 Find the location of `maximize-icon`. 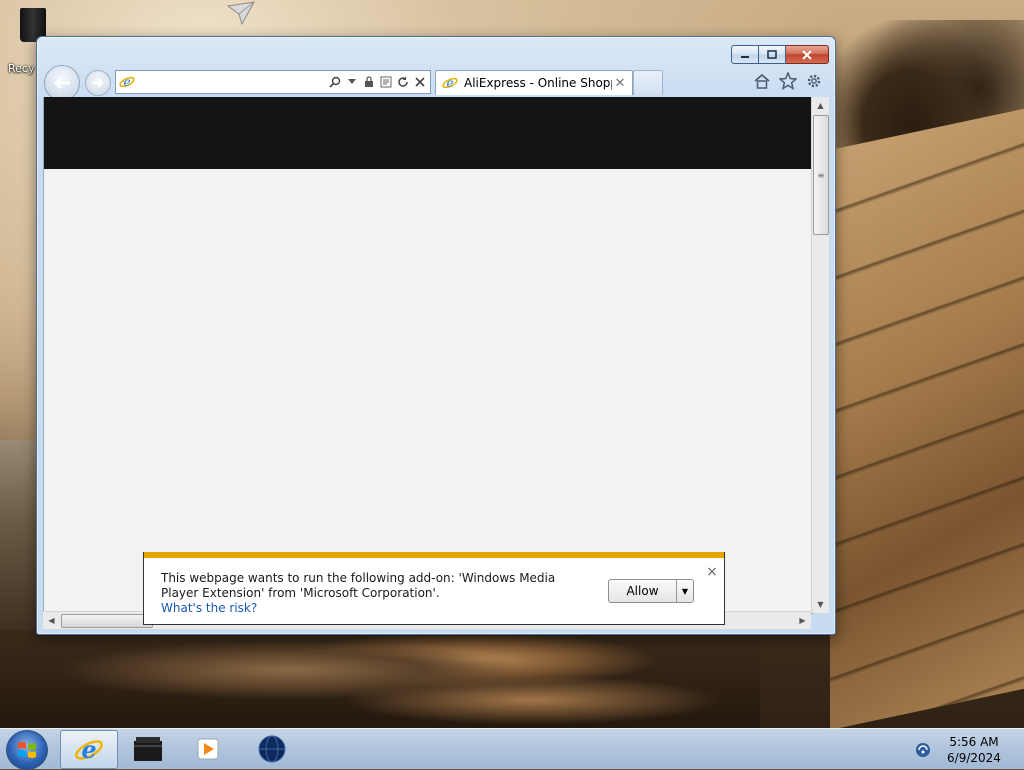

maximize-icon is located at coordinates (772, 54).